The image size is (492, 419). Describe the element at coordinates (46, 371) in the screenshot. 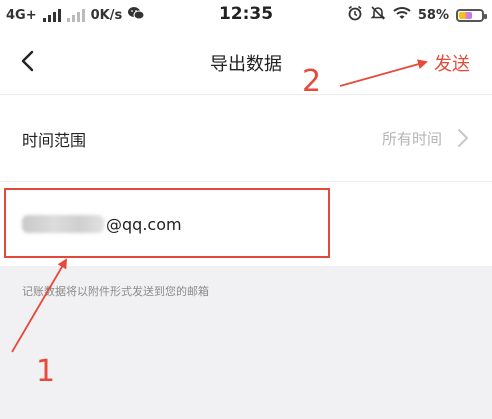

I see `step-1-label: 1` at that location.